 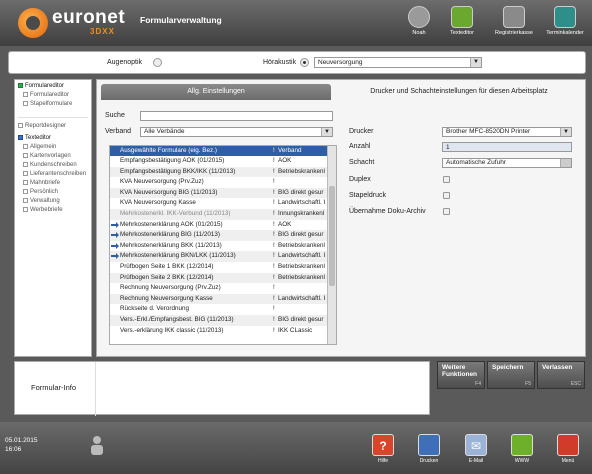 I want to click on hilfe-button: ? Hilfe, so click(x=383, y=449).